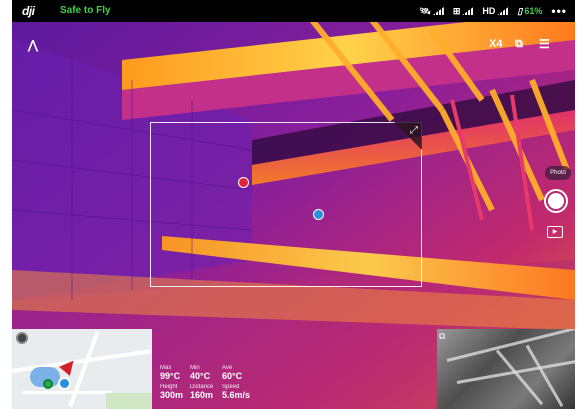  Describe the element at coordinates (431, 11) in the screenshot. I see `satellite-signal-icon: 🛰` at that location.